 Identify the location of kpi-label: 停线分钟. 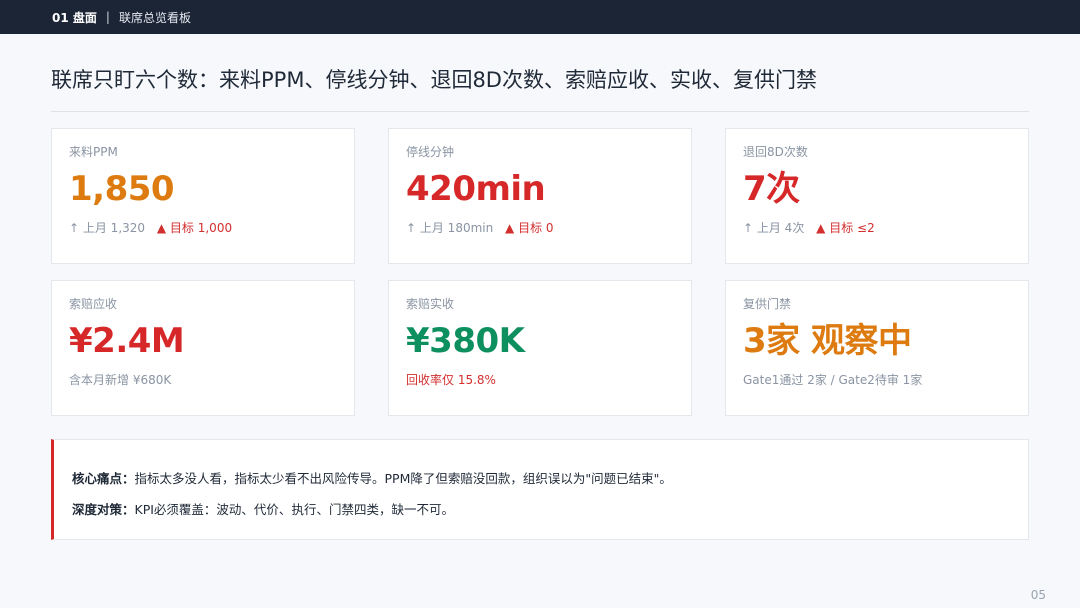
(430, 152).